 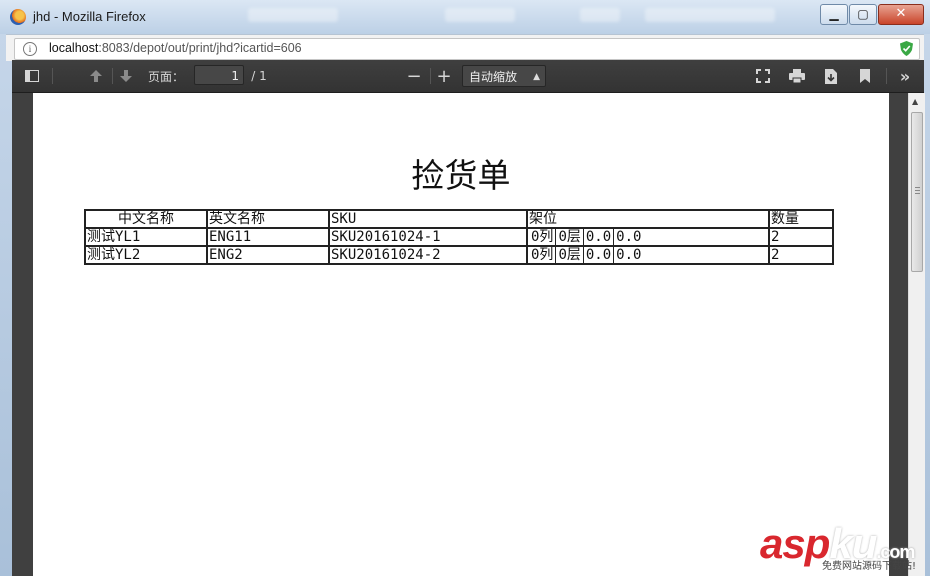 I want to click on cell-en-name: ENG2, so click(x=268, y=255).